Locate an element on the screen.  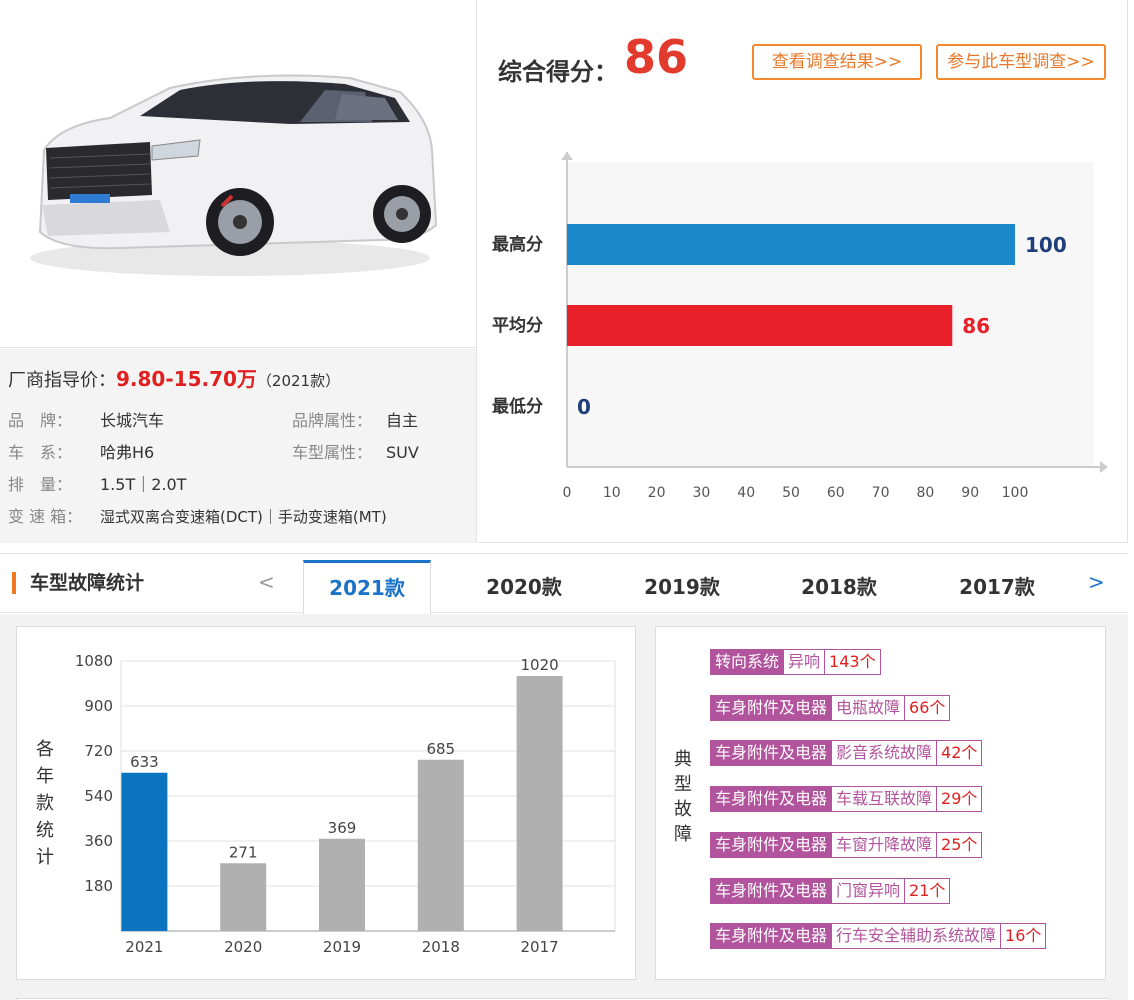
y-tick-label: 720 is located at coordinates (98, 751).